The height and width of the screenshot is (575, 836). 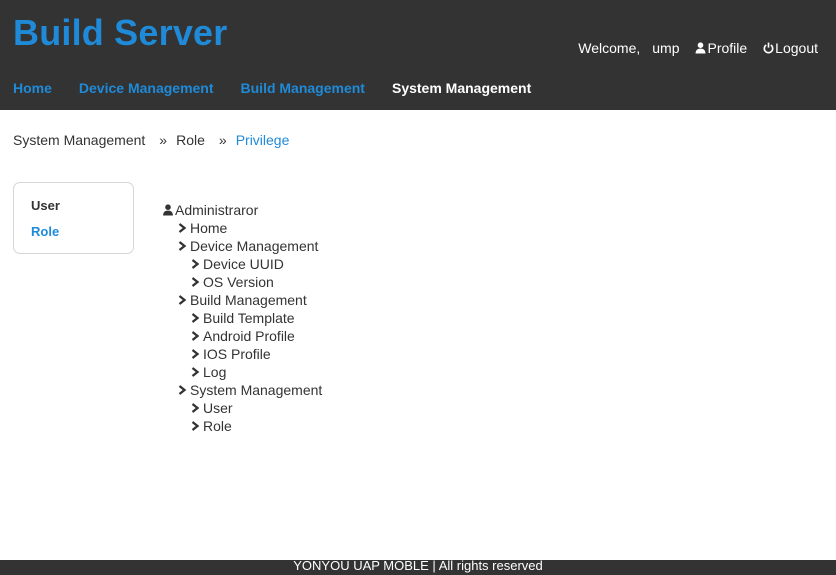 I want to click on tree-node-label: Device UUID, so click(x=243, y=264).